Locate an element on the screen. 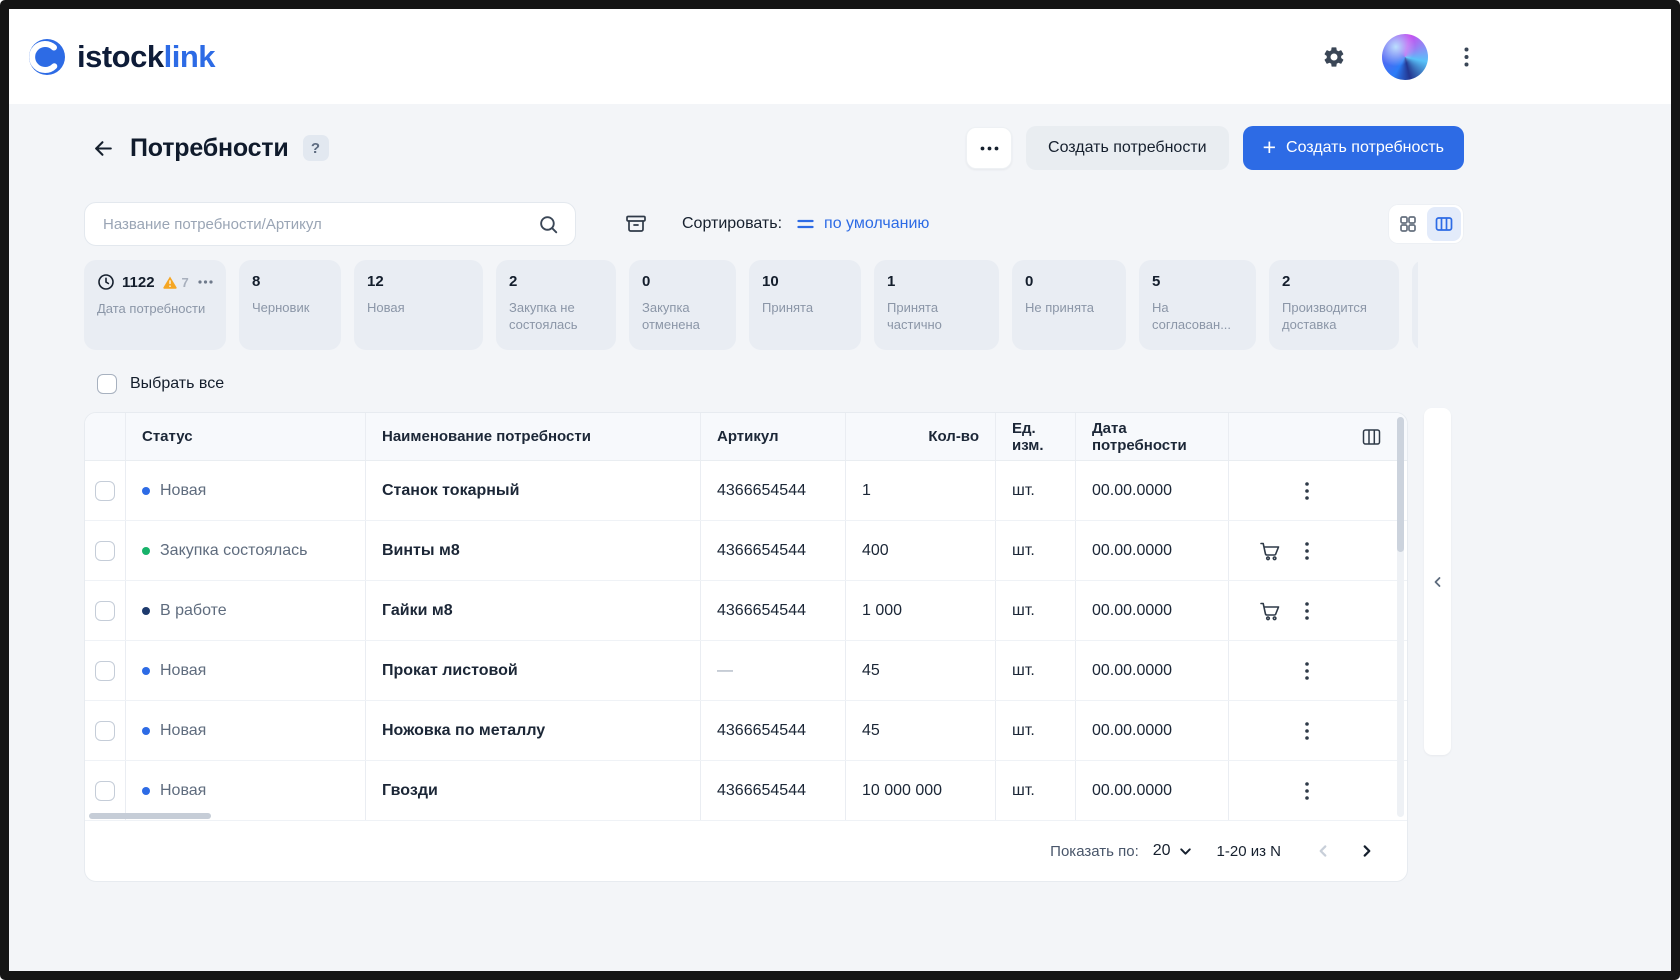 The width and height of the screenshot is (1680, 980). filter-chip-purchase-failed: 2 Закупка не состоялась is located at coordinates (556, 305).